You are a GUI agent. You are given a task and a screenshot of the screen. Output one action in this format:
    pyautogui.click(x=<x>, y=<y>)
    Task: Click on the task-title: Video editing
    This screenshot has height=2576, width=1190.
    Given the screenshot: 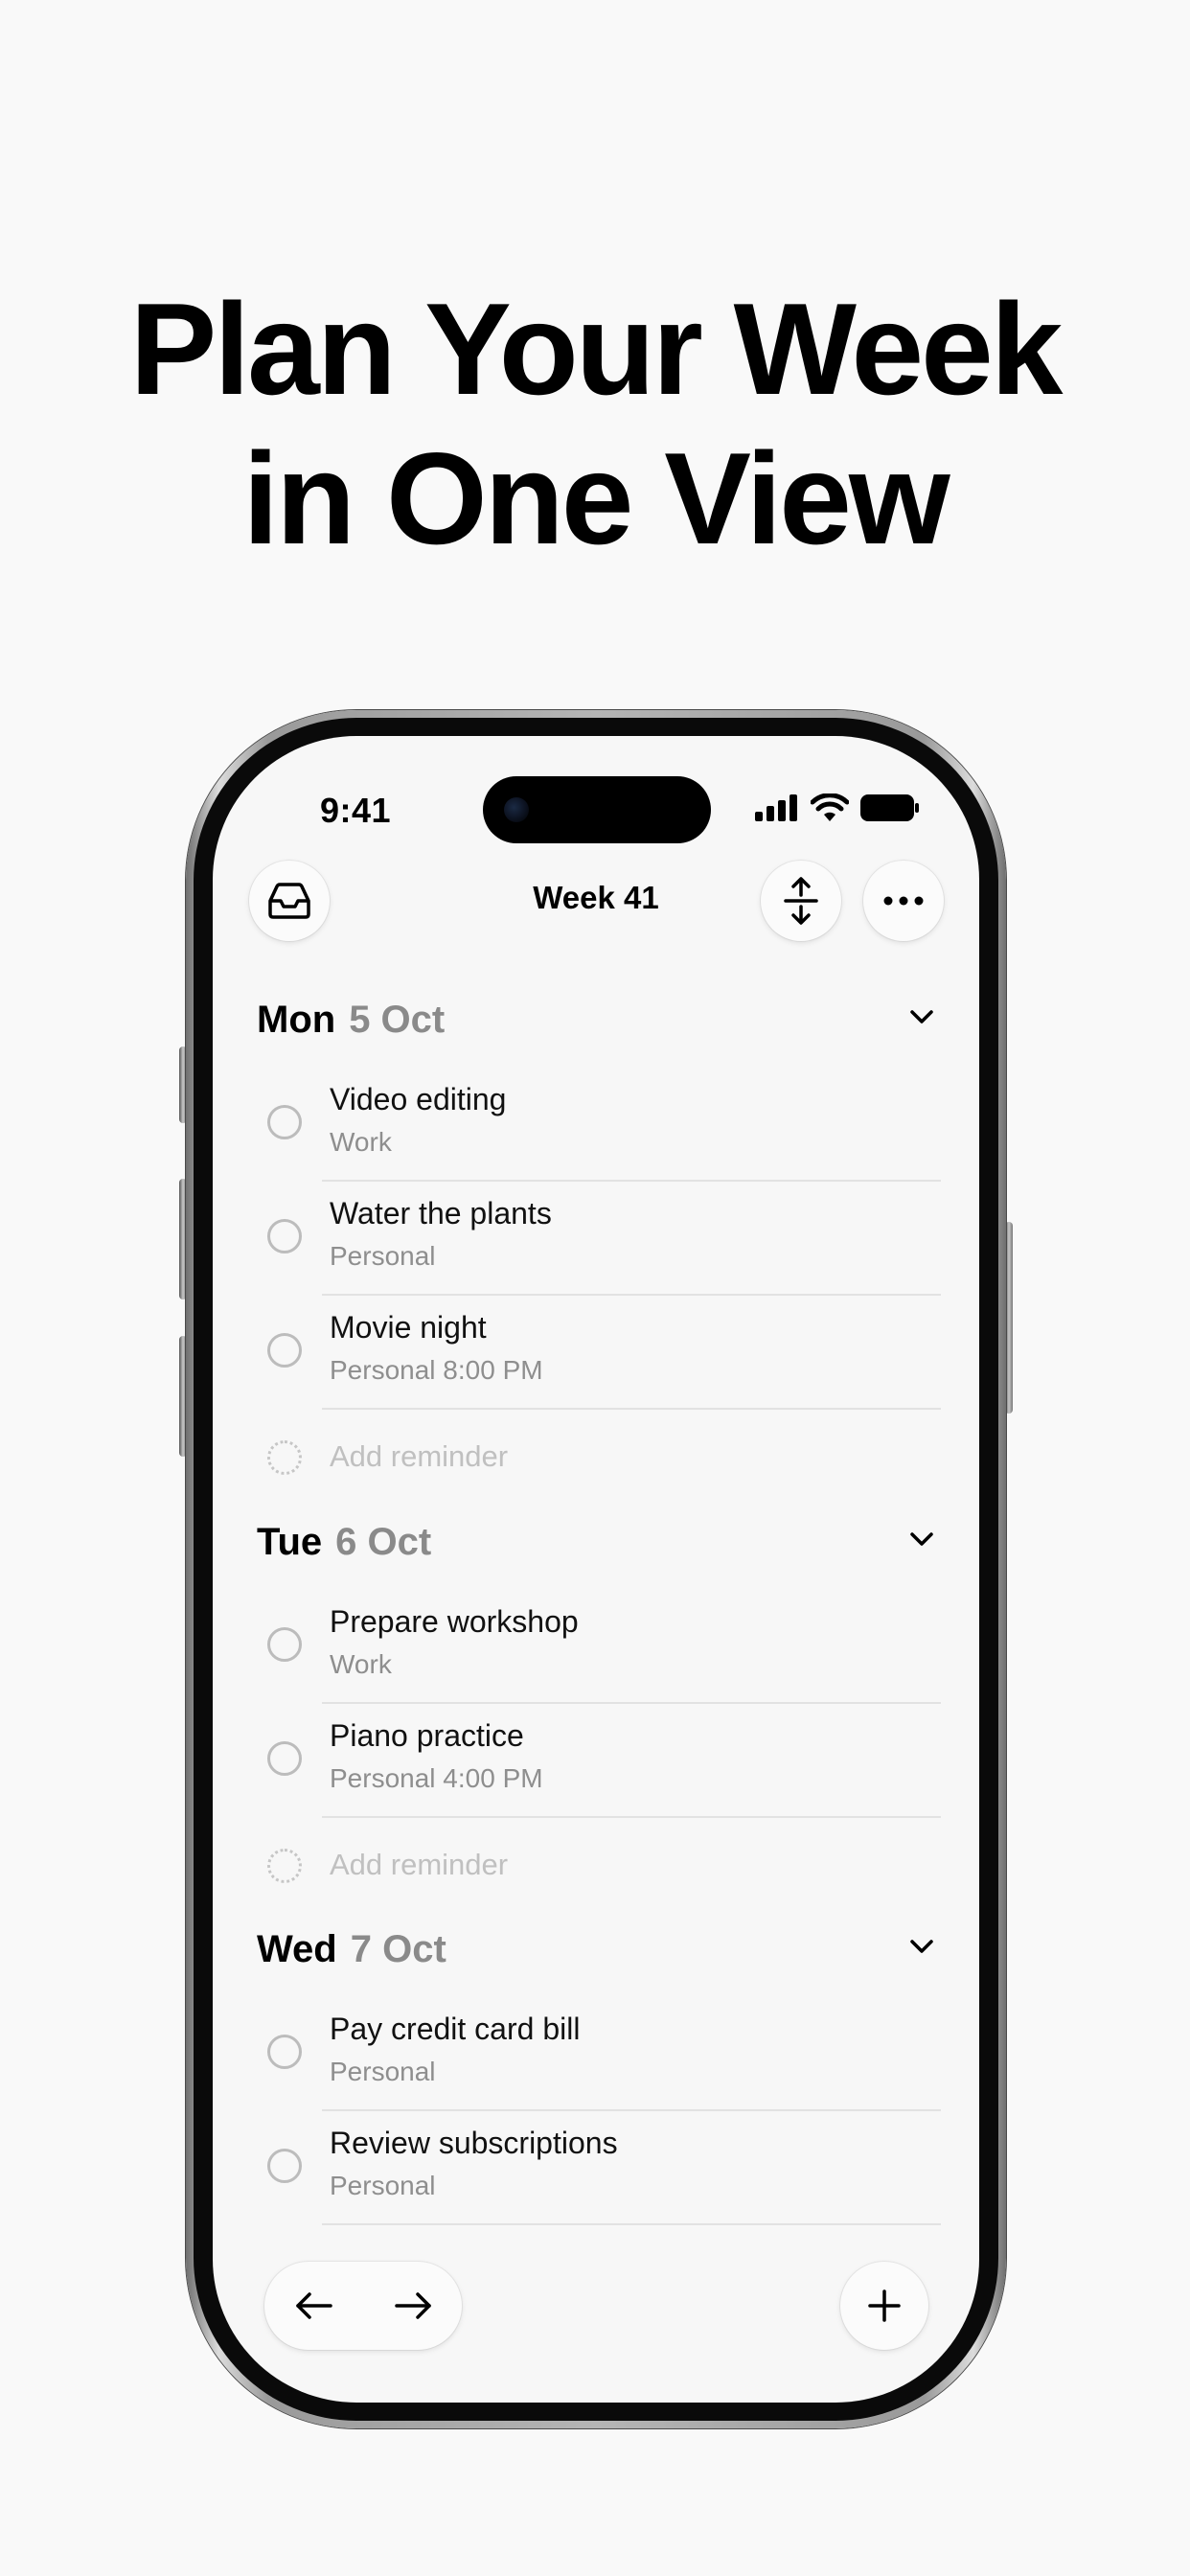 What is the action you would take?
    pyautogui.click(x=419, y=1099)
    